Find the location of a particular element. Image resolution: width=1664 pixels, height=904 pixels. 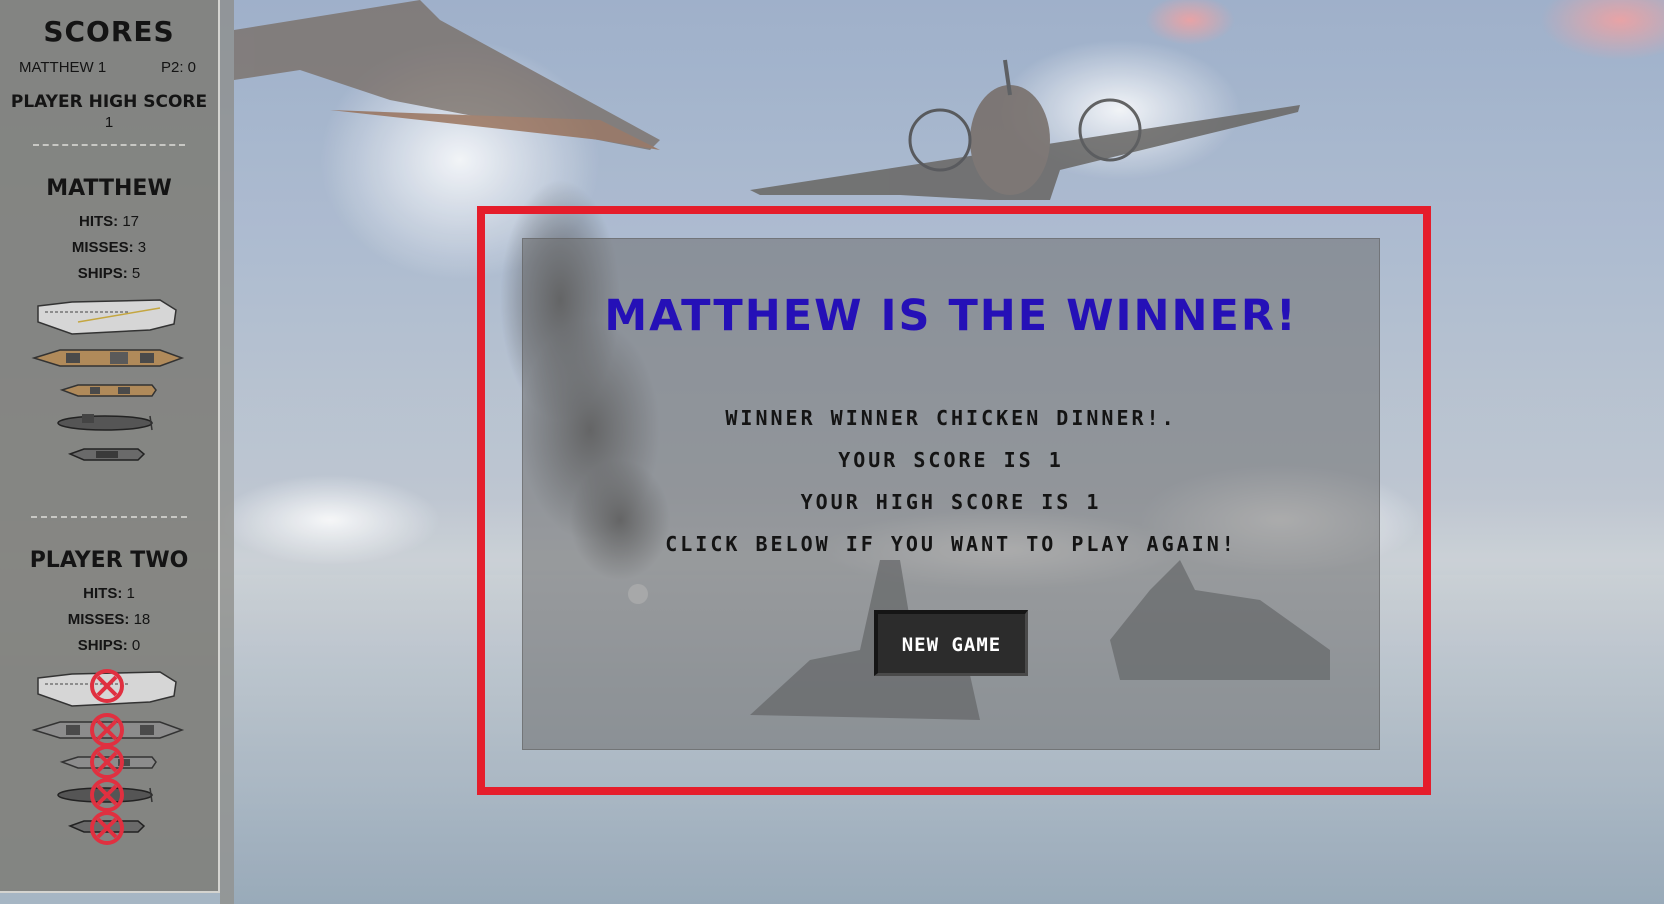

player1-hits: HITS: 17 is located at coordinates (109, 221).